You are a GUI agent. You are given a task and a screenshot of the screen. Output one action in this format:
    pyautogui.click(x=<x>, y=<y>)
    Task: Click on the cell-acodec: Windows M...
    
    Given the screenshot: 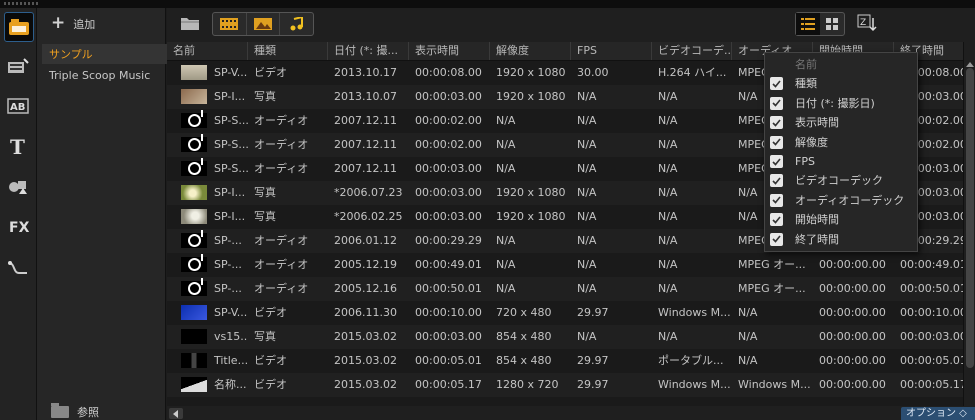 What is the action you would take?
    pyautogui.click(x=774, y=384)
    